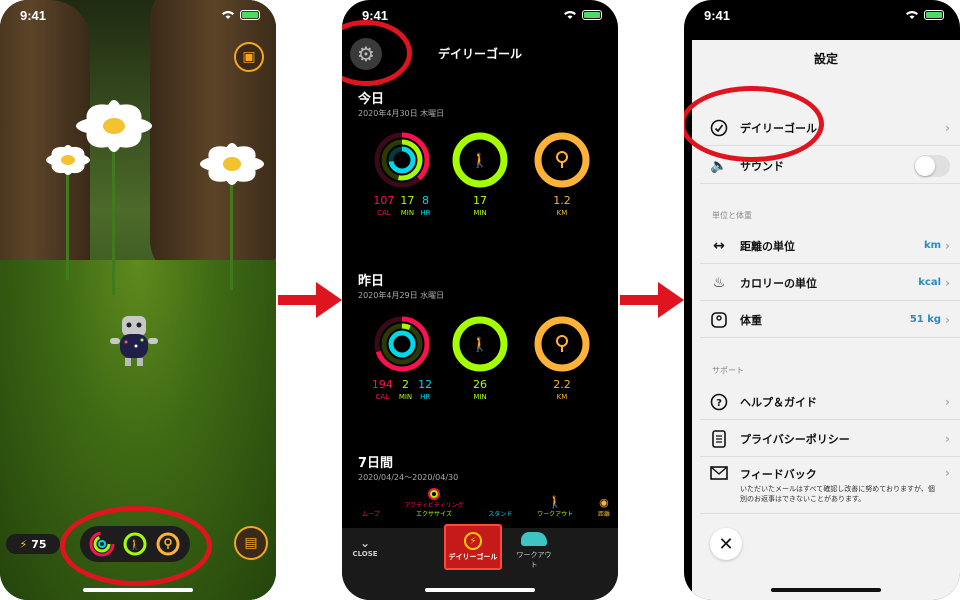 Image resolution: width=960 pixels, height=600 pixels. Describe the element at coordinates (767, 246) in the screenshot. I see `distance-unit-label: 距離の単位` at that location.